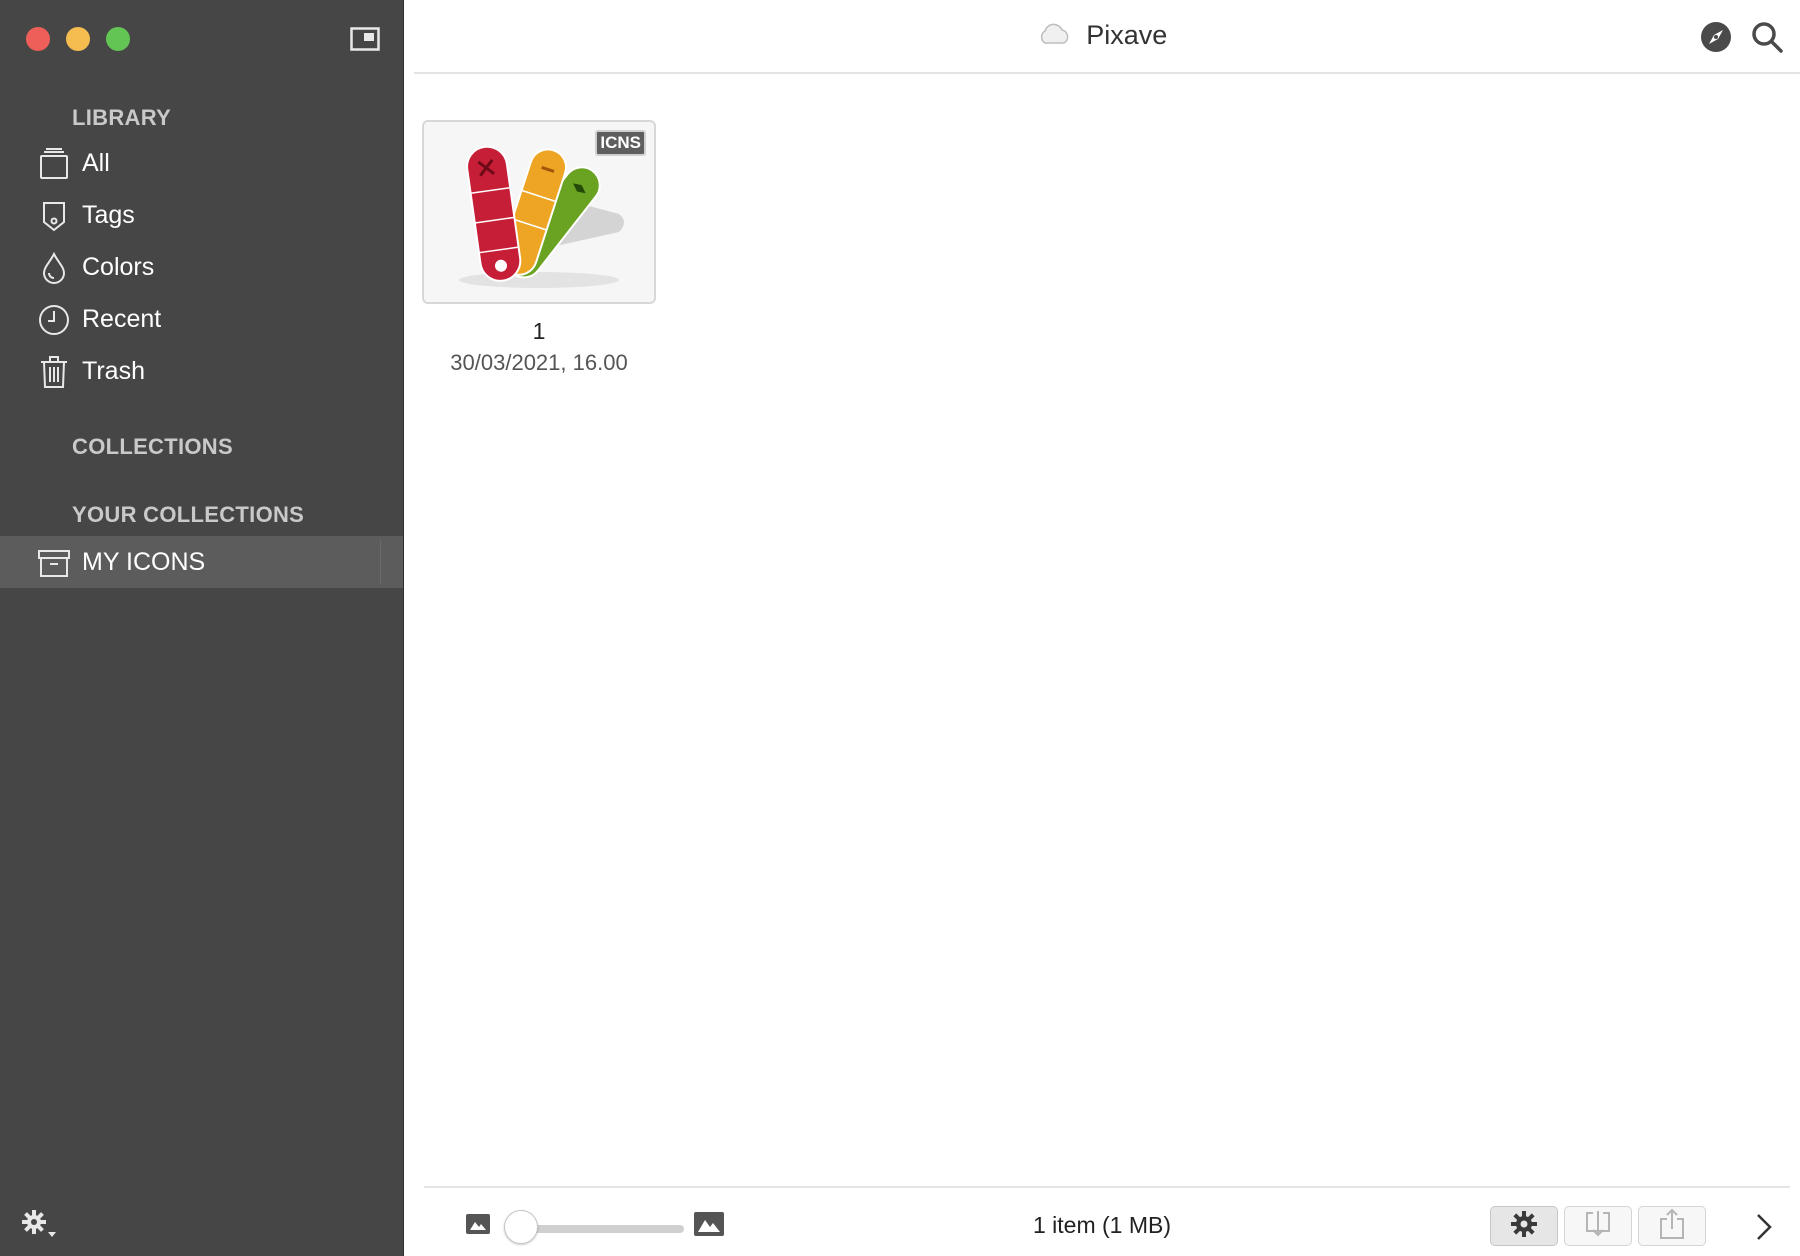 The height and width of the screenshot is (1256, 1800). What do you see at coordinates (1107, 1187) in the screenshot?
I see `bottom-separator` at bounding box center [1107, 1187].